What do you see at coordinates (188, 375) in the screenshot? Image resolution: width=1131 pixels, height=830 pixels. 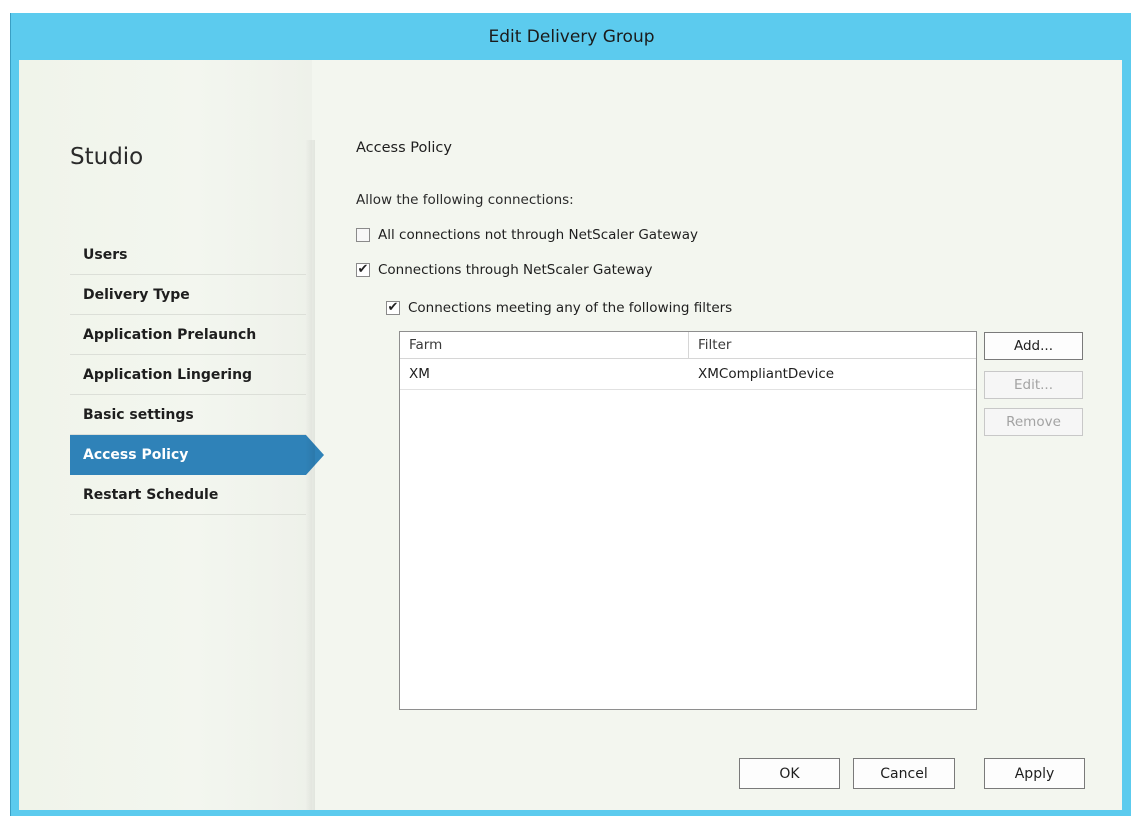 I see `sidebar-item-application-lingering: Application Lingering` at bounding box center [188, 375].